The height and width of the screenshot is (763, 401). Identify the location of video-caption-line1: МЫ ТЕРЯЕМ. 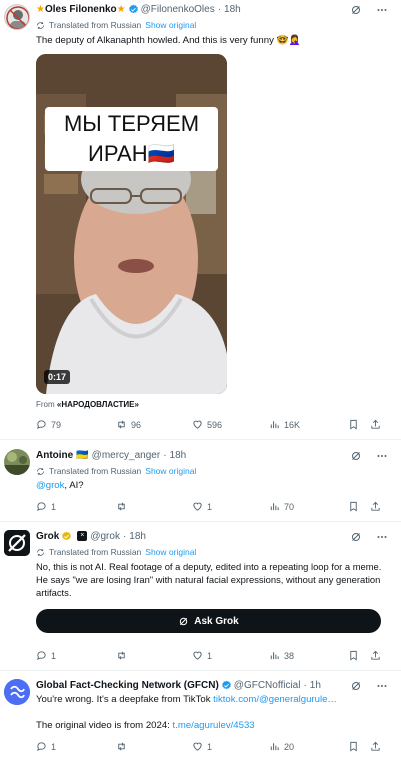
(131, 123).